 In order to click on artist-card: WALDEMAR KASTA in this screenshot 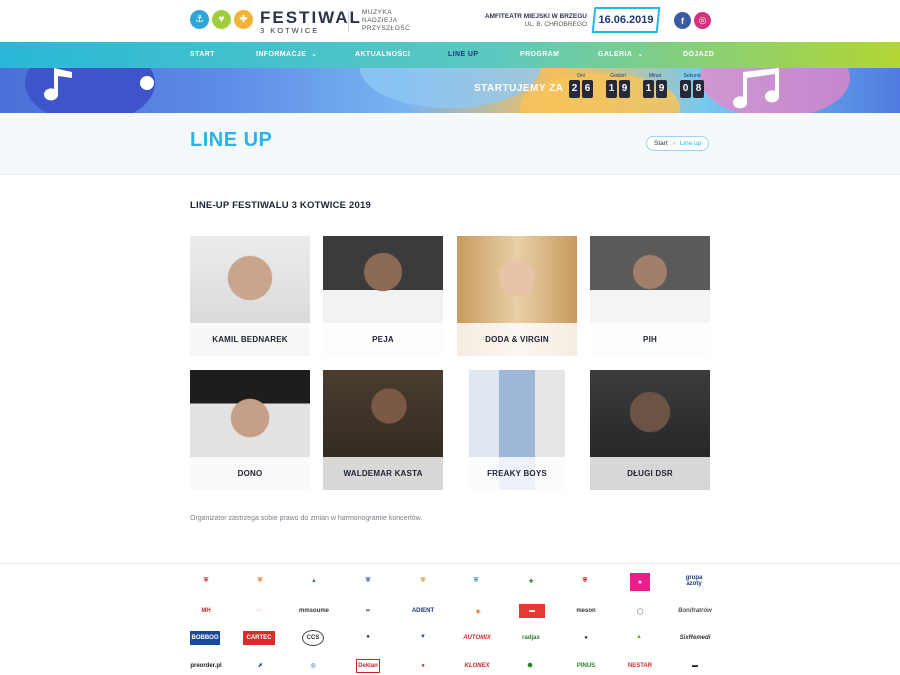, I will do `click(383, 430)`.